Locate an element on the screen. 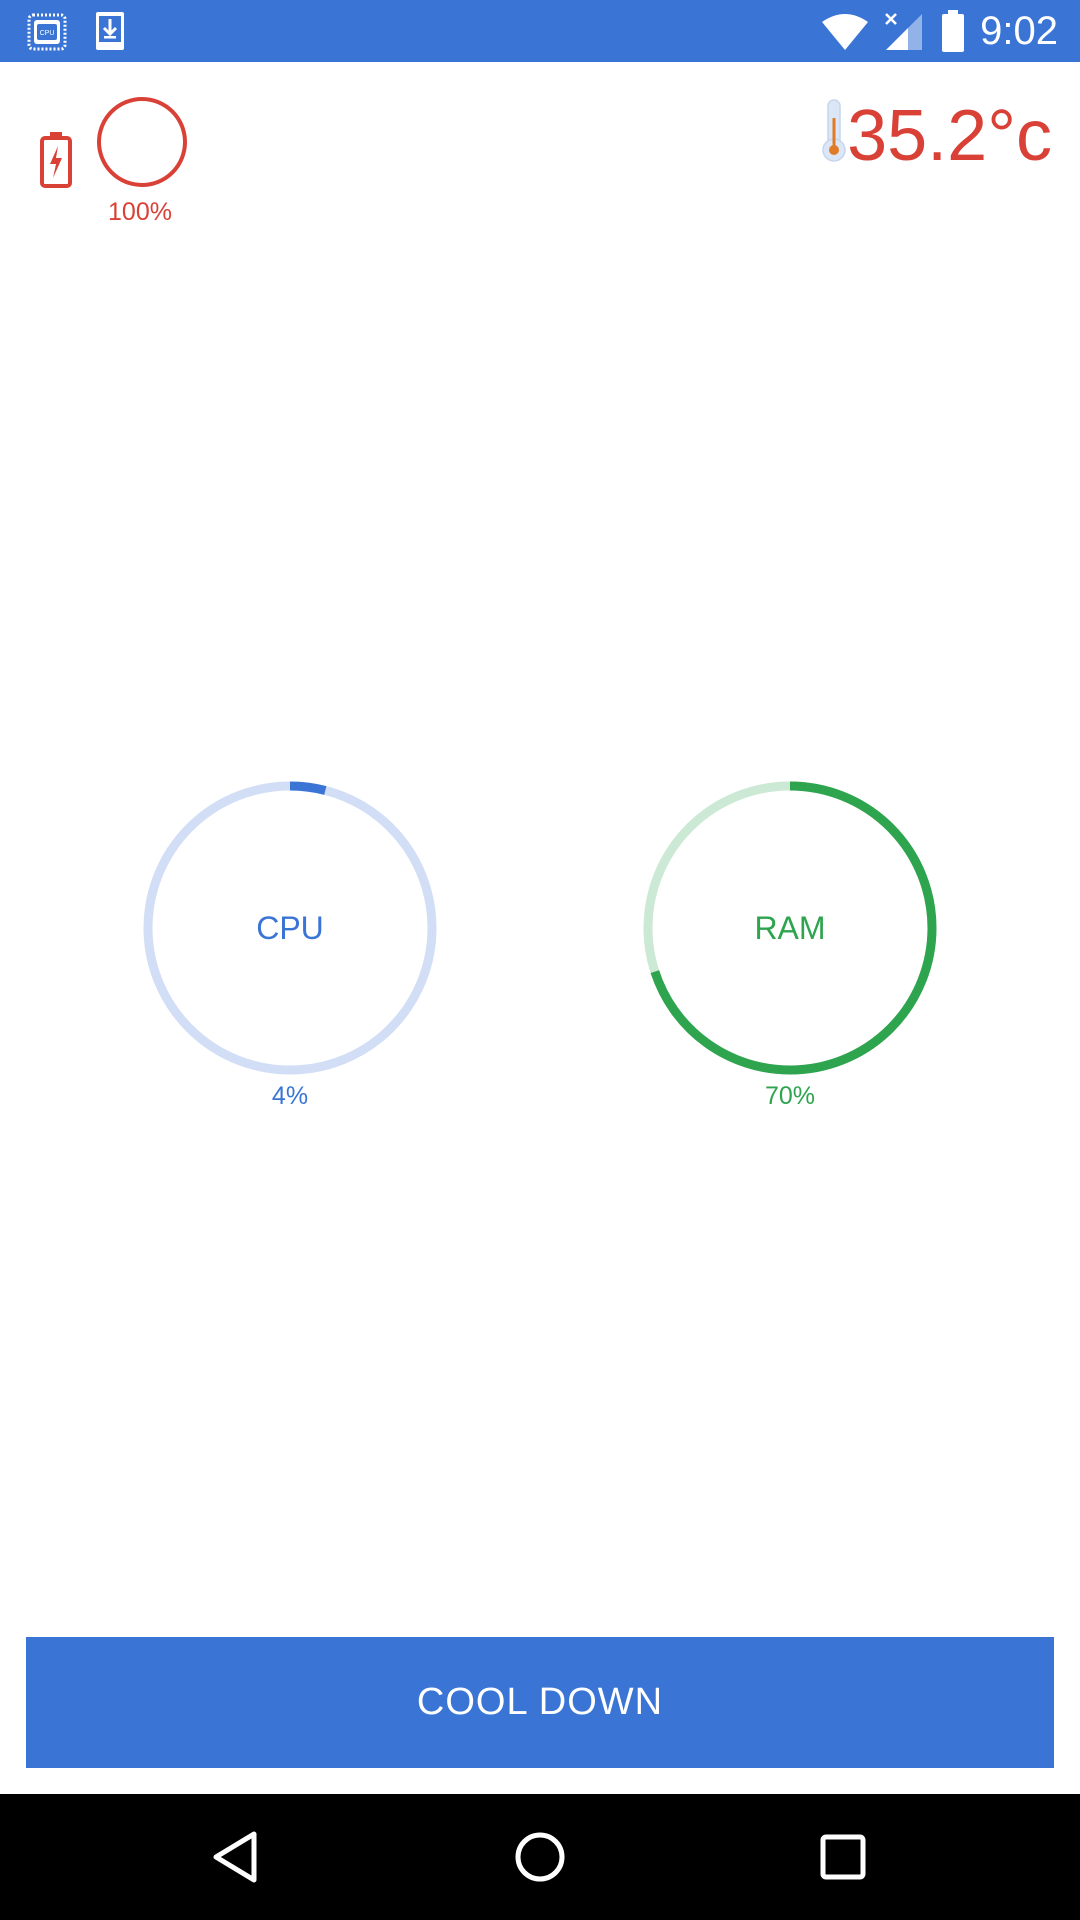 Image resolution: width=1080 pixels, height=1920 pixels. back-icon is located at coordinates (237, 1857).